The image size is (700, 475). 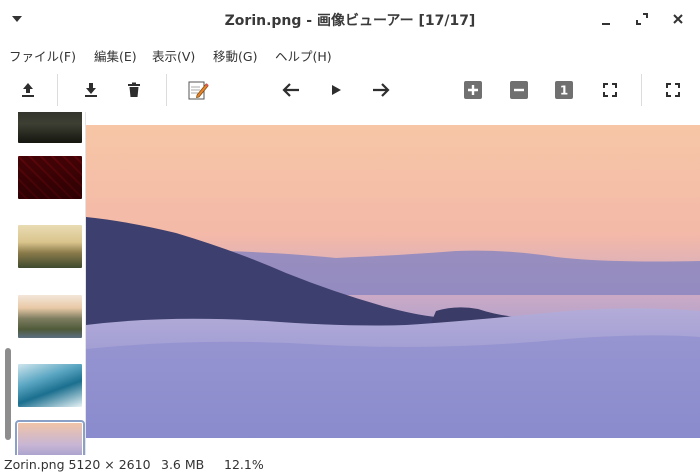 What do you see at coordinates (43, 283) in the screenshot?
I see `thumbnail-strip` at bounding box center [43, 283].